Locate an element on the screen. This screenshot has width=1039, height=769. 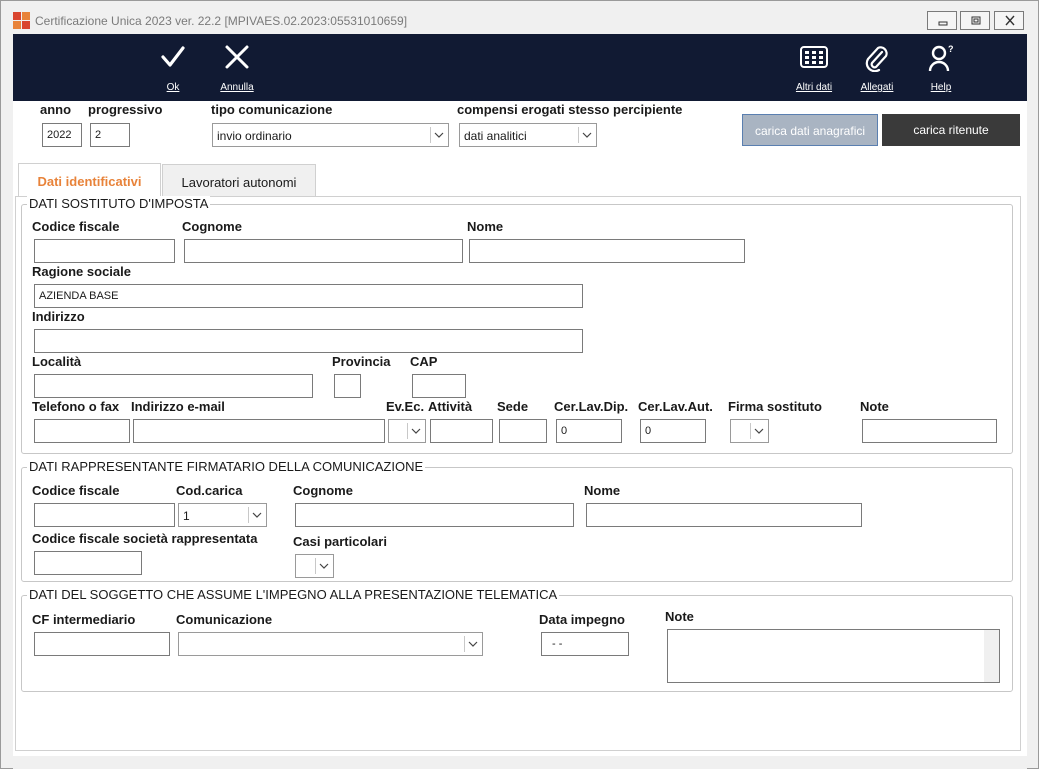
tel-note-label: Note is located at coordinates (679, 616).